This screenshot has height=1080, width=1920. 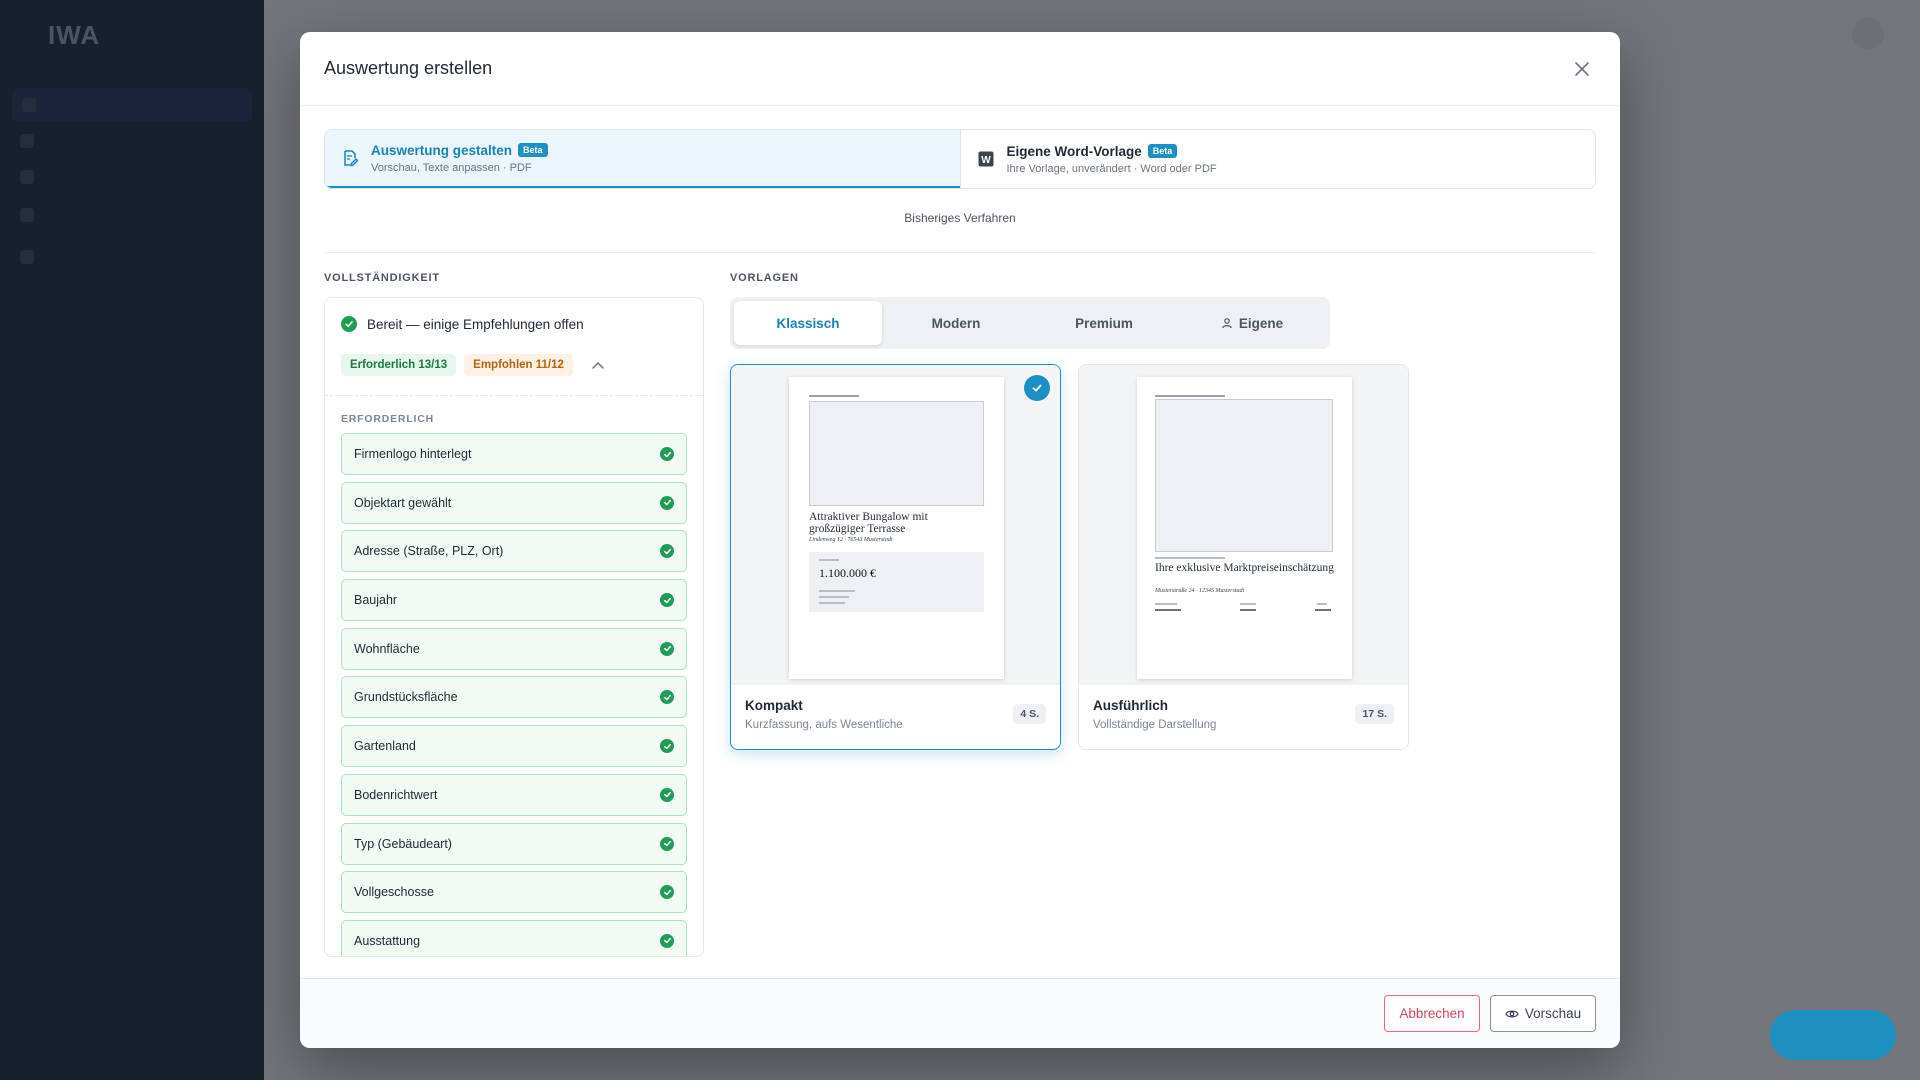 What do you see at coordinates (1833, 1035) in the screenshot?
I see `feedback-button` at bounding box center [1833, 1035].